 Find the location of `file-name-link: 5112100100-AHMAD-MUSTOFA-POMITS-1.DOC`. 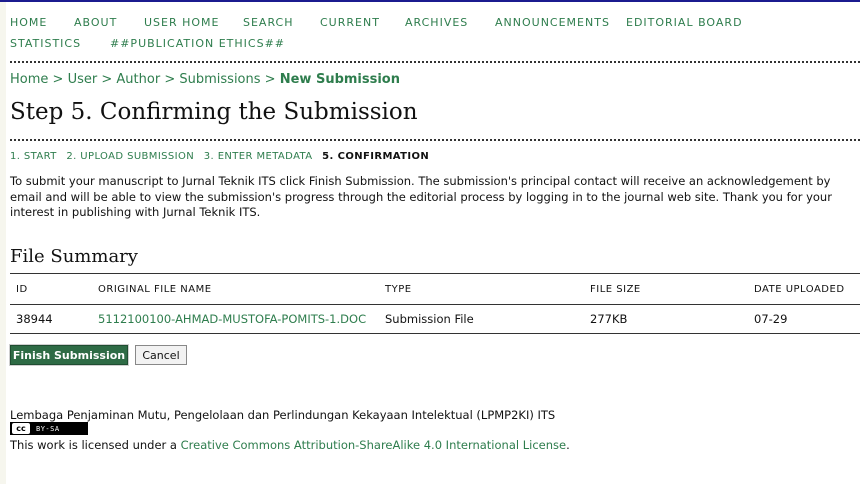

file-name-link: 5112100100-AHMAD-MUSTOFA-POMITS-1.DOC is located at coordinates (232, 319).